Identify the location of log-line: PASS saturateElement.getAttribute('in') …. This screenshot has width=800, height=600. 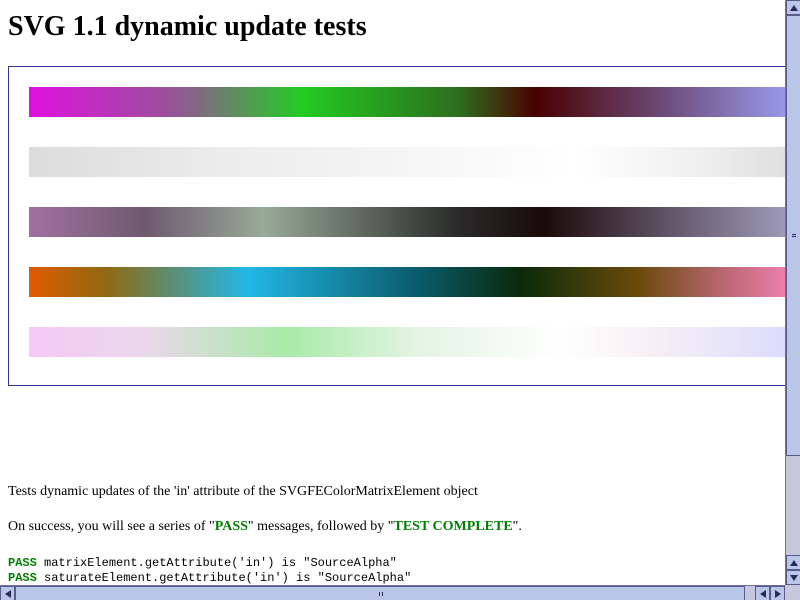
(209, 578).